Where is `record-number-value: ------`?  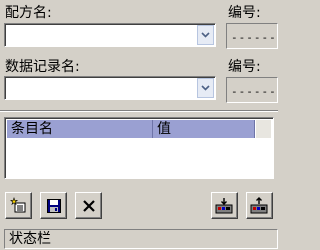 record-number-value: ------ is located at coordinates (254, 91).